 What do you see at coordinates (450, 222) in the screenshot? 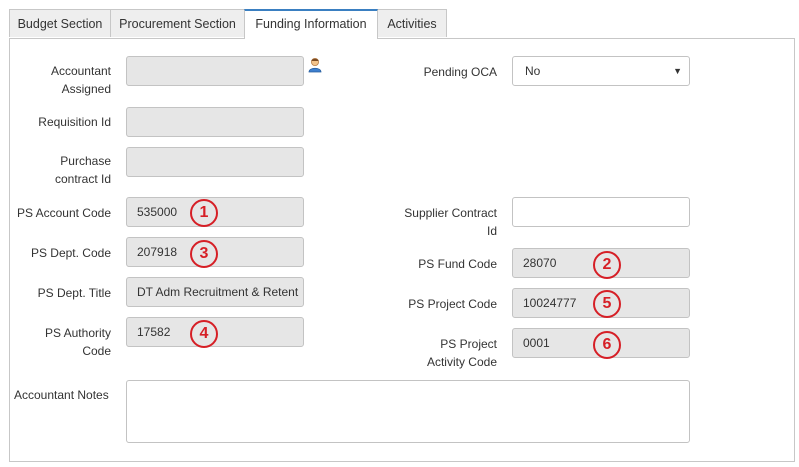
I see `supplier-contract-id-label: Supplier Contract Id` at bounding box center [450, 222].